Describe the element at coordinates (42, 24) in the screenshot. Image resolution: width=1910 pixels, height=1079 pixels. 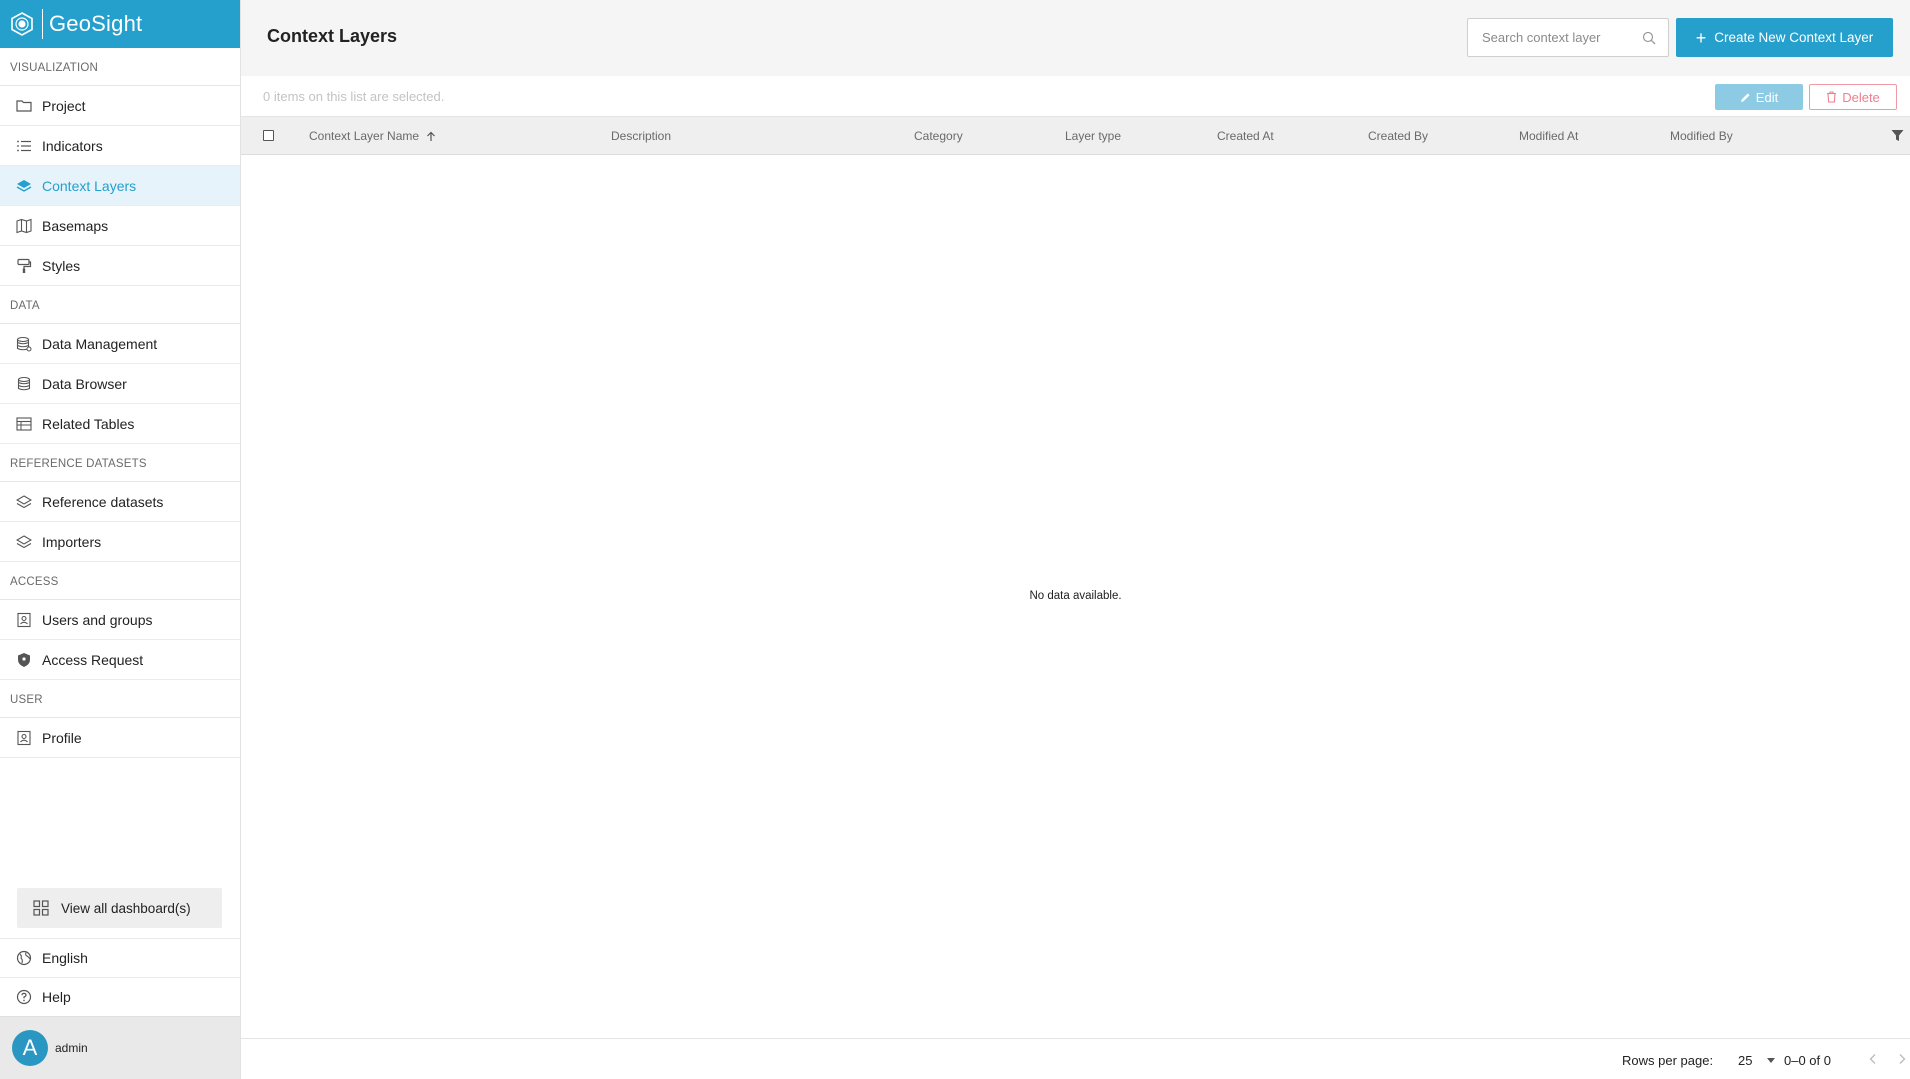
I see `brand-separator` at that location.